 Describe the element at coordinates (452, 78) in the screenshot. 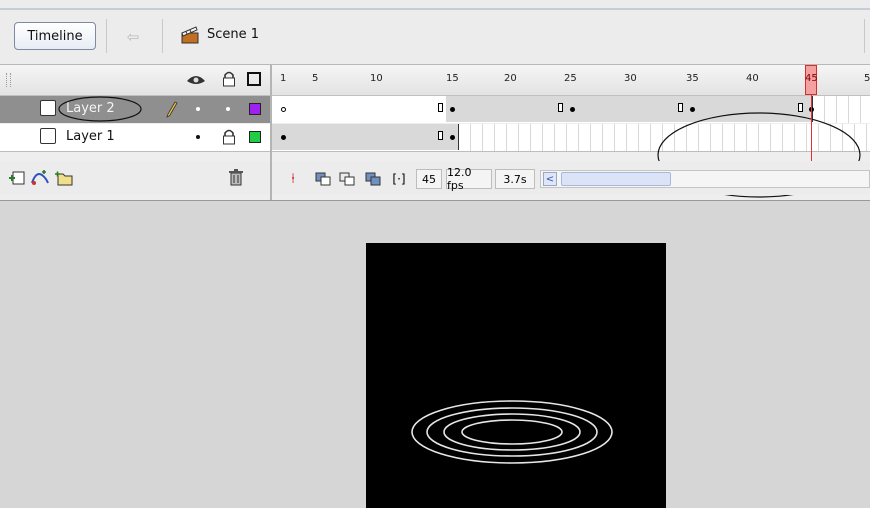

I see `ruler-label: 15` at that location.